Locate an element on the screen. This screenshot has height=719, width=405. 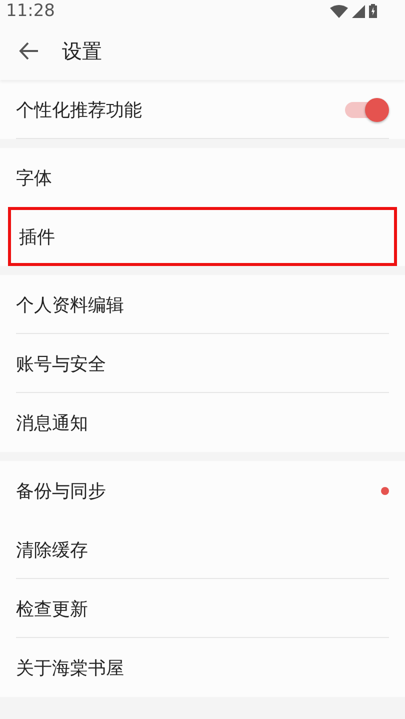
setting-label: 个人资料编辑 is located at coordinates (70, 305).